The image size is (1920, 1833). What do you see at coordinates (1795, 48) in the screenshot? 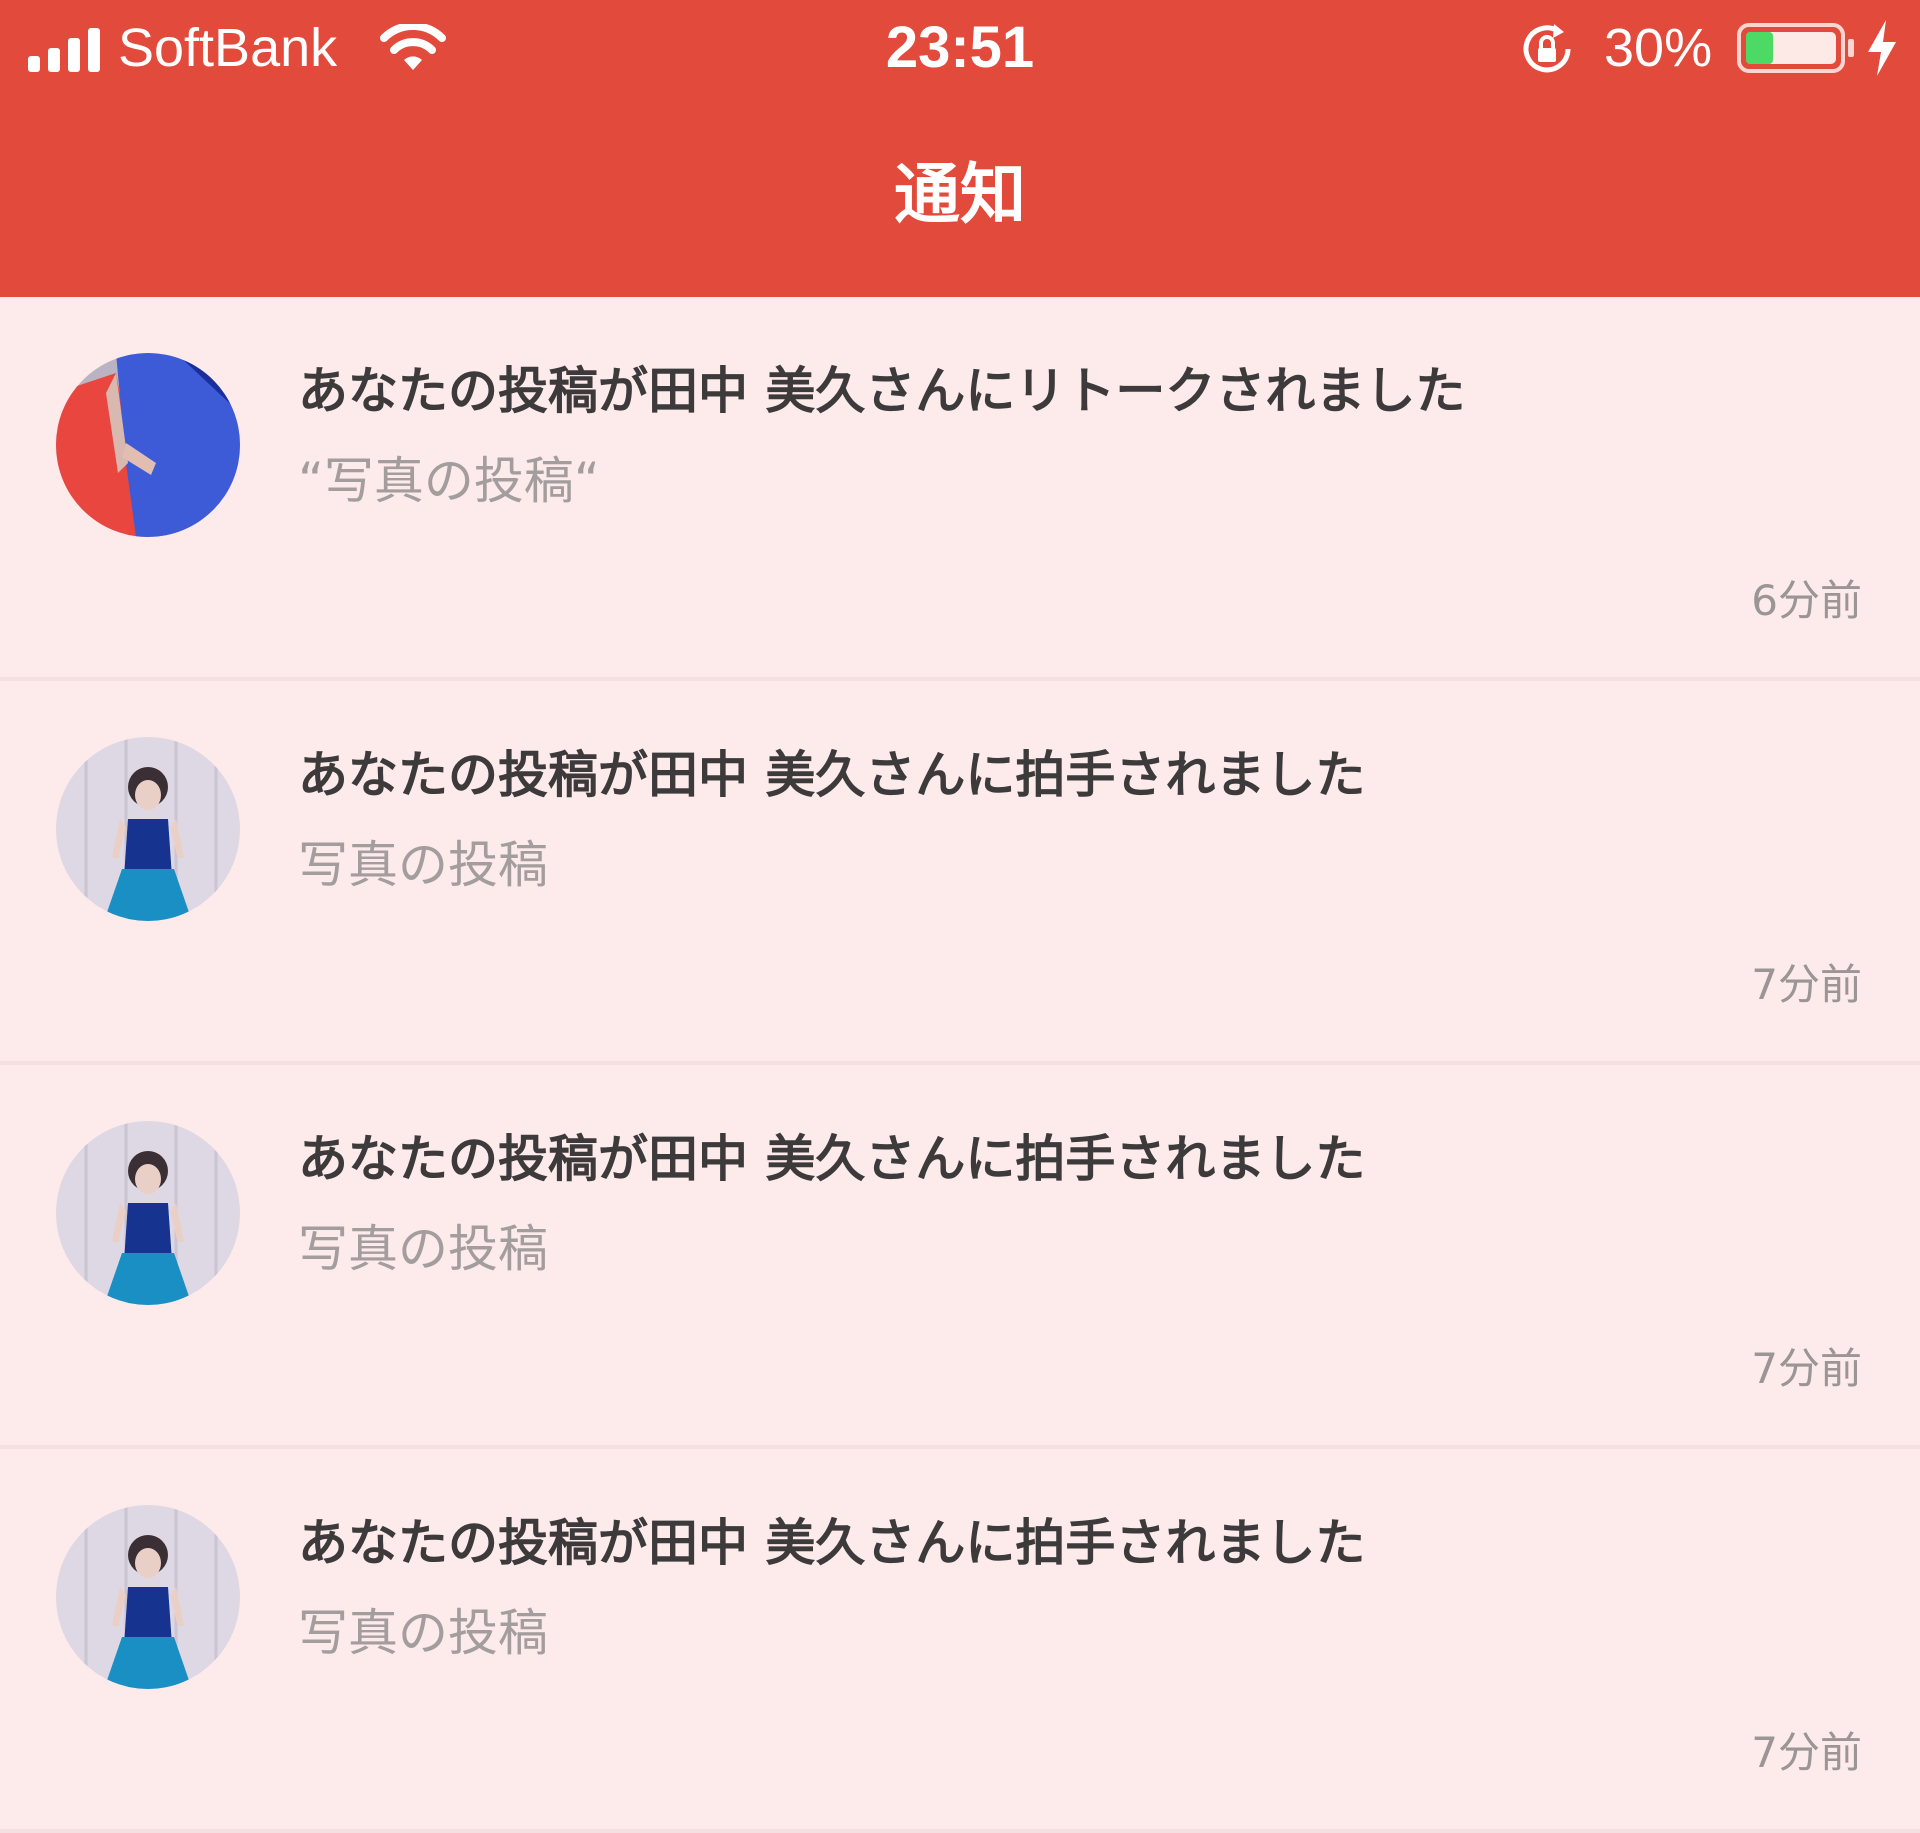
I see `battery-icon` at bounding box center [1795, 48].